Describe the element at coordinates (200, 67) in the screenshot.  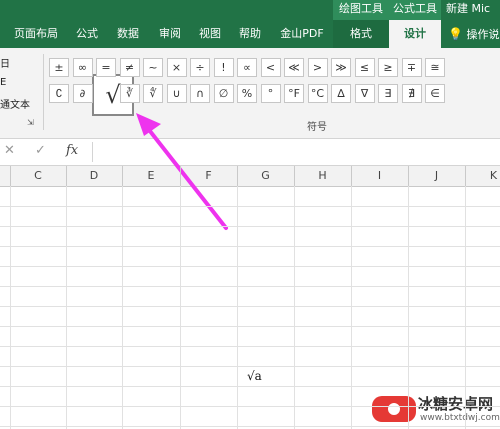
I see `symbol-button: ÷` at that location.